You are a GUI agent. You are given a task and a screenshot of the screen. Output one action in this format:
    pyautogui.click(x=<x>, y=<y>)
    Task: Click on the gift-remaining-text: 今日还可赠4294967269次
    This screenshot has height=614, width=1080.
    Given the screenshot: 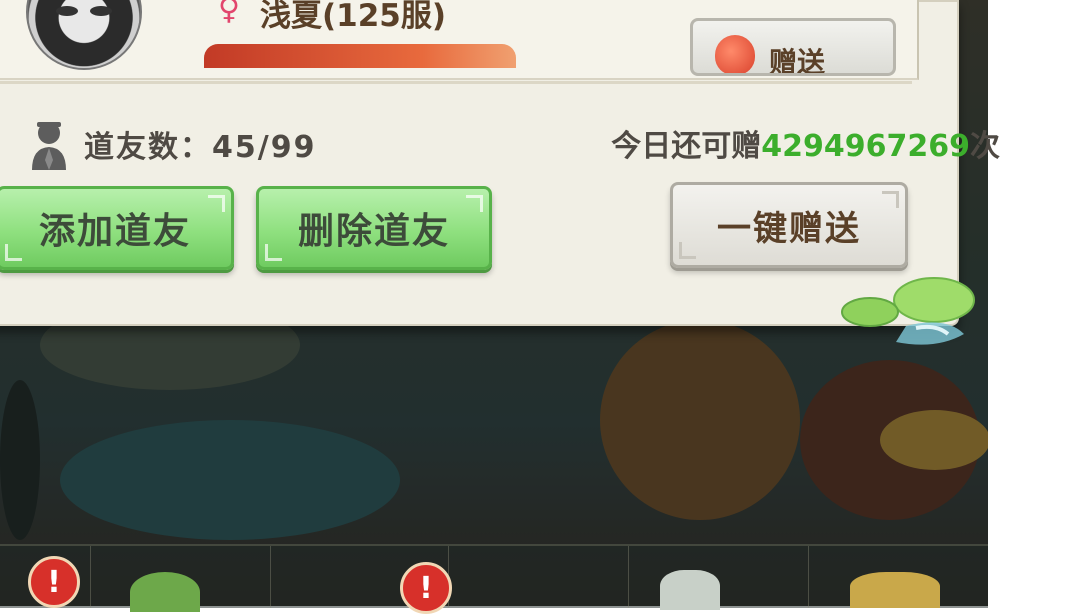 What is the action you would take?
    pyautogui.click(x=805, y=143)
    